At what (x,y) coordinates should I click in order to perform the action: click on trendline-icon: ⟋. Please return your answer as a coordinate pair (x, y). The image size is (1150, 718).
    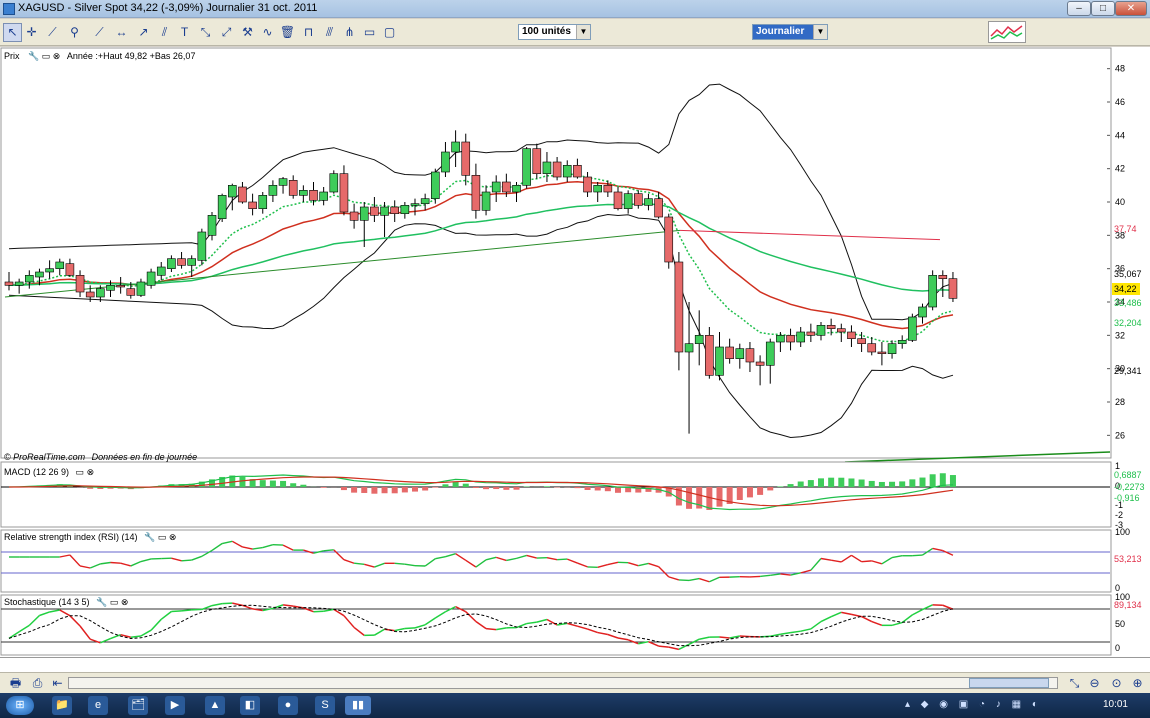
    Looking at the image, I should click on (99, 32).